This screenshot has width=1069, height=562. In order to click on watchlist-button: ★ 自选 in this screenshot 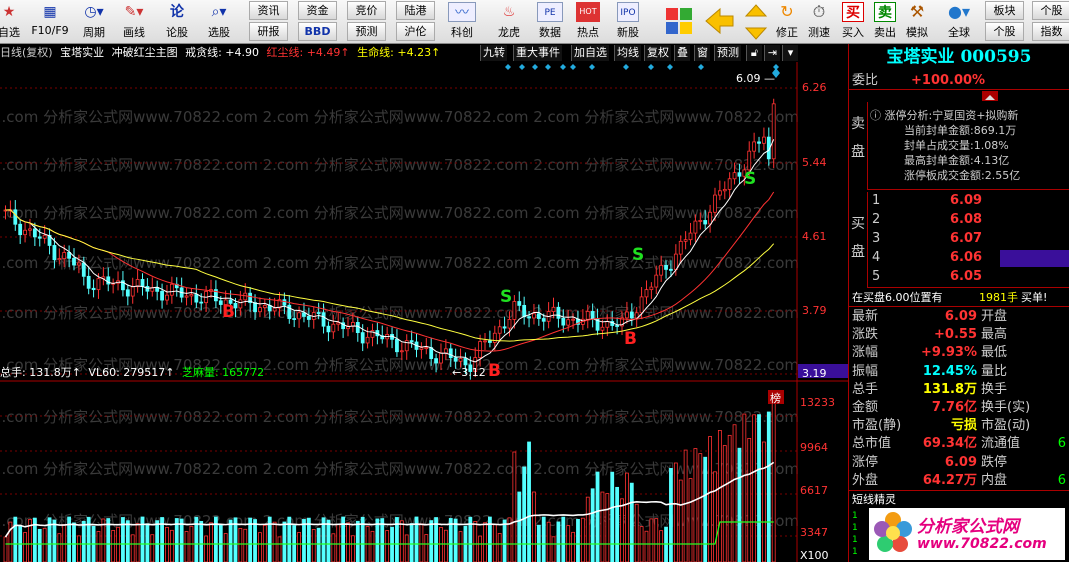, I will do `click(11, 22)`.